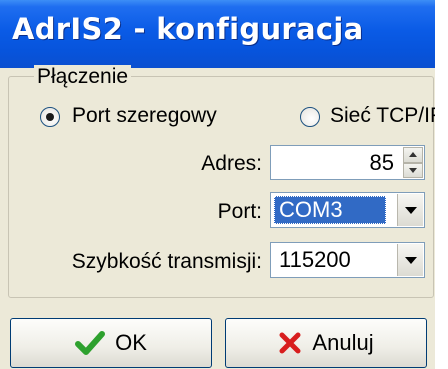 The image size is (448, 369). I want to click on radio-tcp-ip-label: Sieć TCP/IP, so click(382, 116).